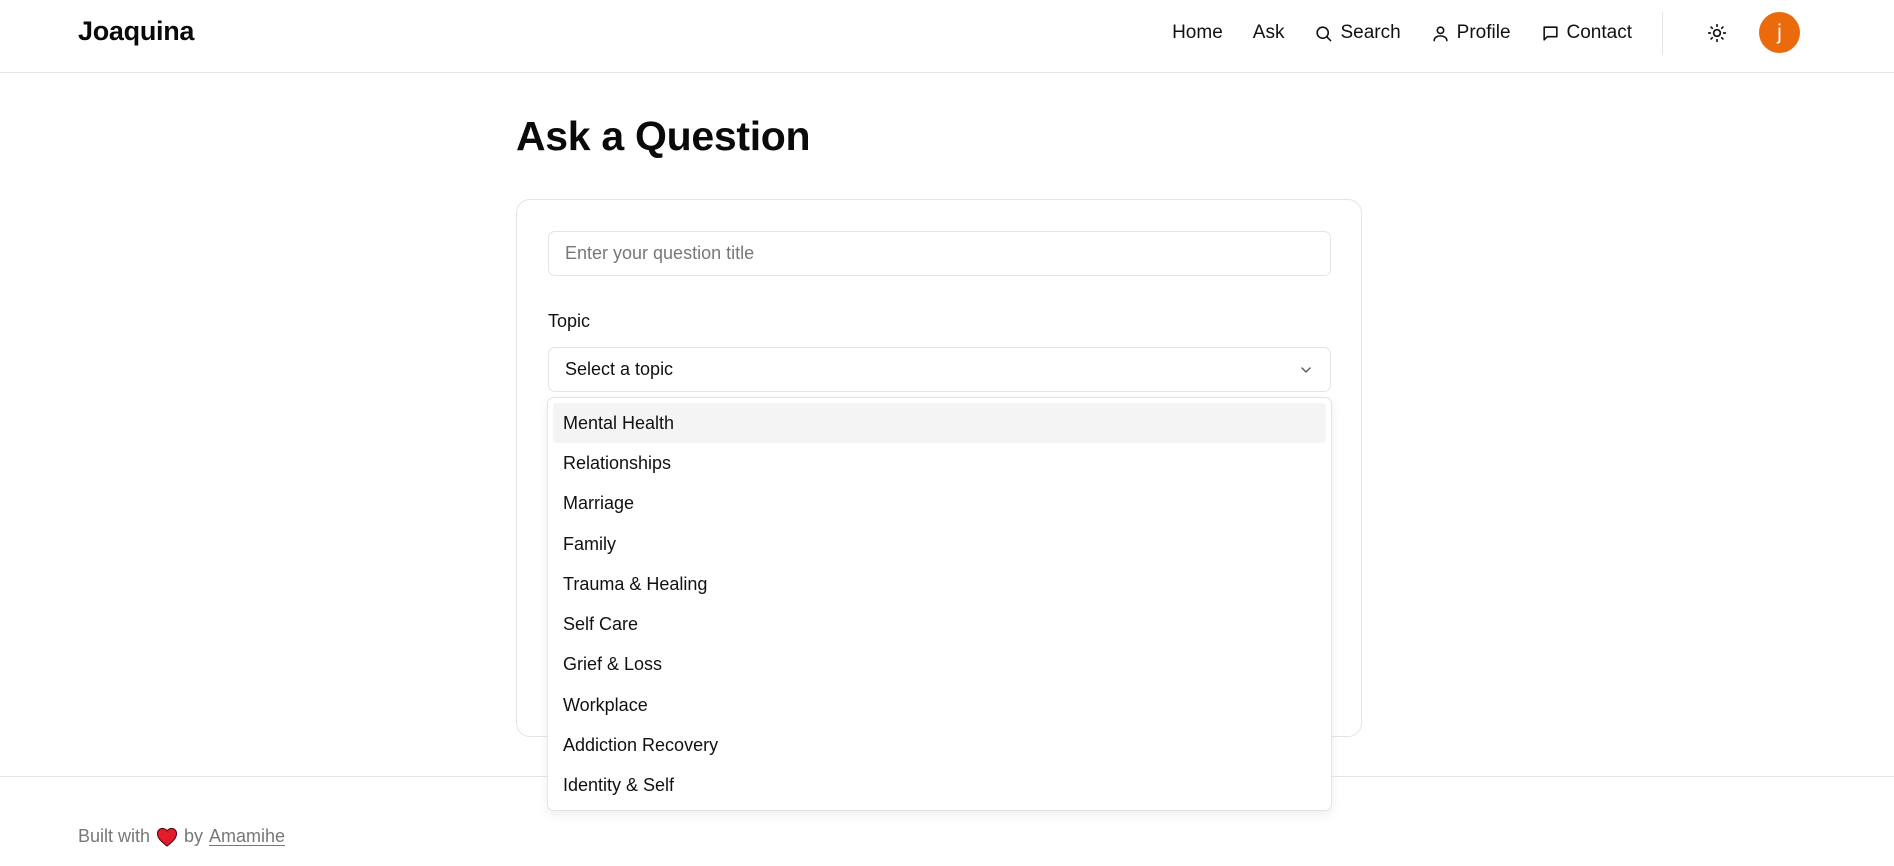 The width and height of the screenshot is (1894, 866). What do you see at coordinates (939, 463) in the screenshot?
I see `topic-option-relationships: Relationships` at bounding box center [939, 463].